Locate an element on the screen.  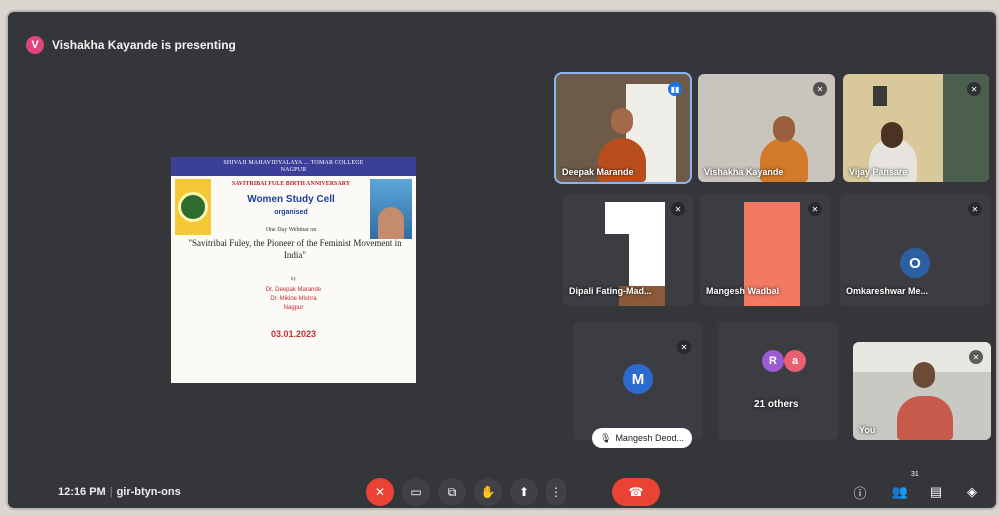
self-name: You is located at coordinates (867, 430).